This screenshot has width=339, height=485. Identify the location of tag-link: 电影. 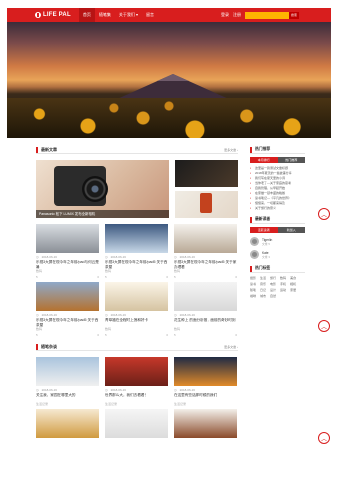
(273, 284).